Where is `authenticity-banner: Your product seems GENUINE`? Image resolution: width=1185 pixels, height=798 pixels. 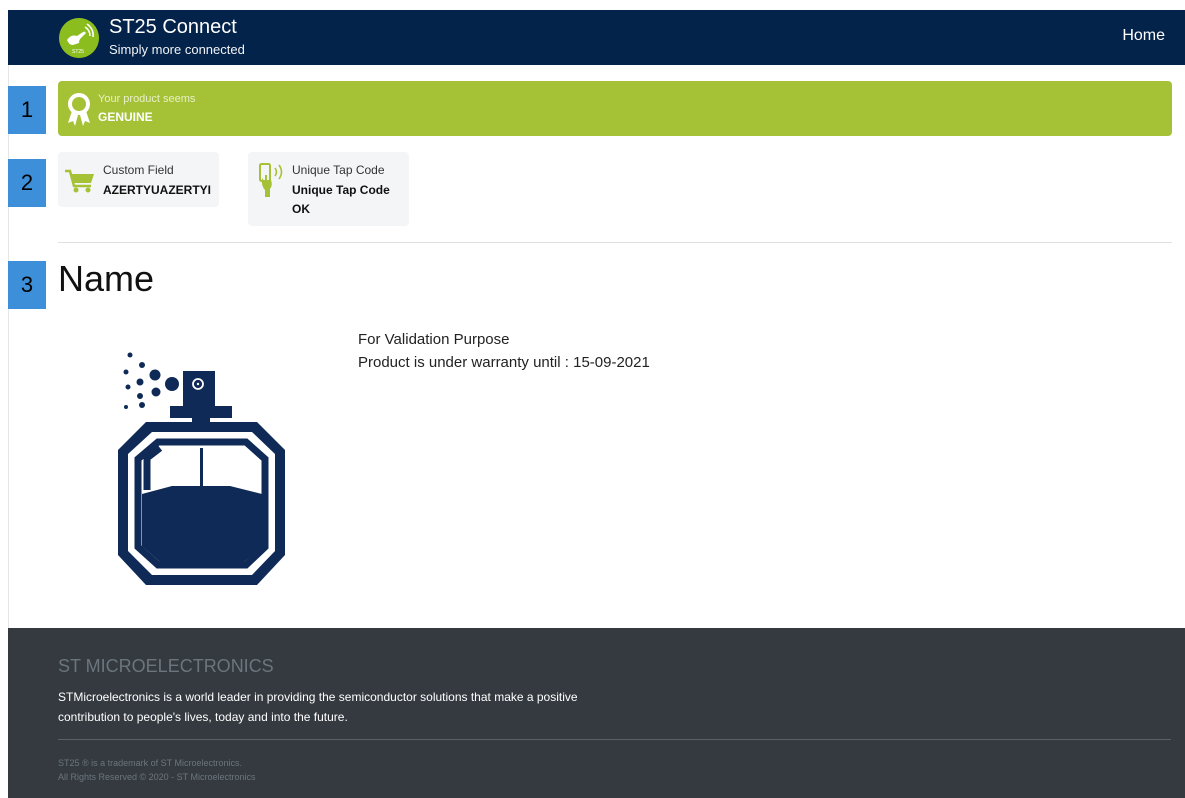
authenticity-banner: Your product seems GENUINE is located at coordinates (615, 108).